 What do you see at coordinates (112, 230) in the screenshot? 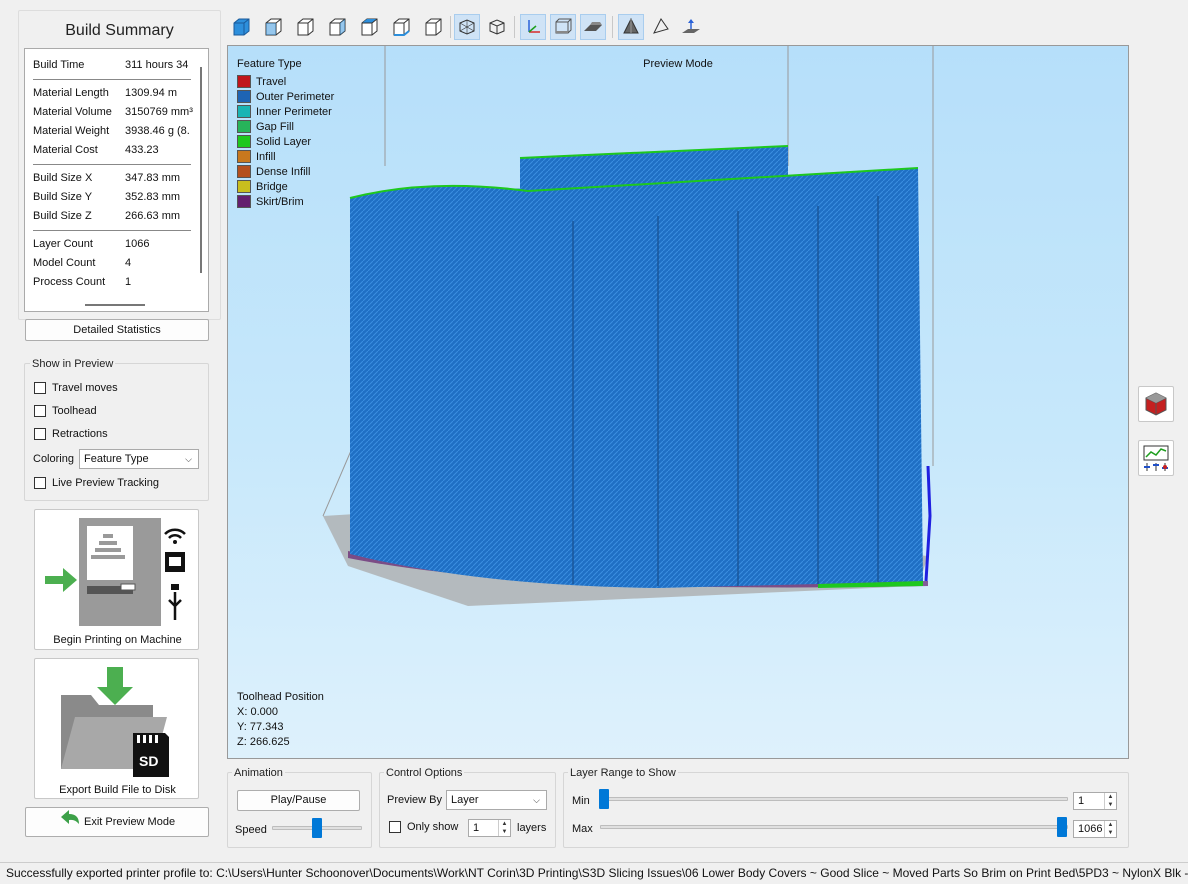
I see `summary-separator` at bounding box center [112, 230].